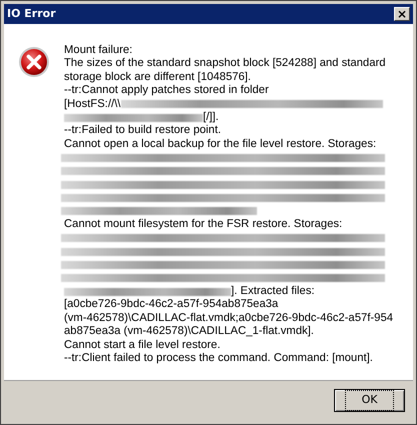 This screenshot has width=417, height=425. Describe the element at coordinates (142, 345) in the screenshot. I see `message-text: Cannot start a file level restore.` at that location.